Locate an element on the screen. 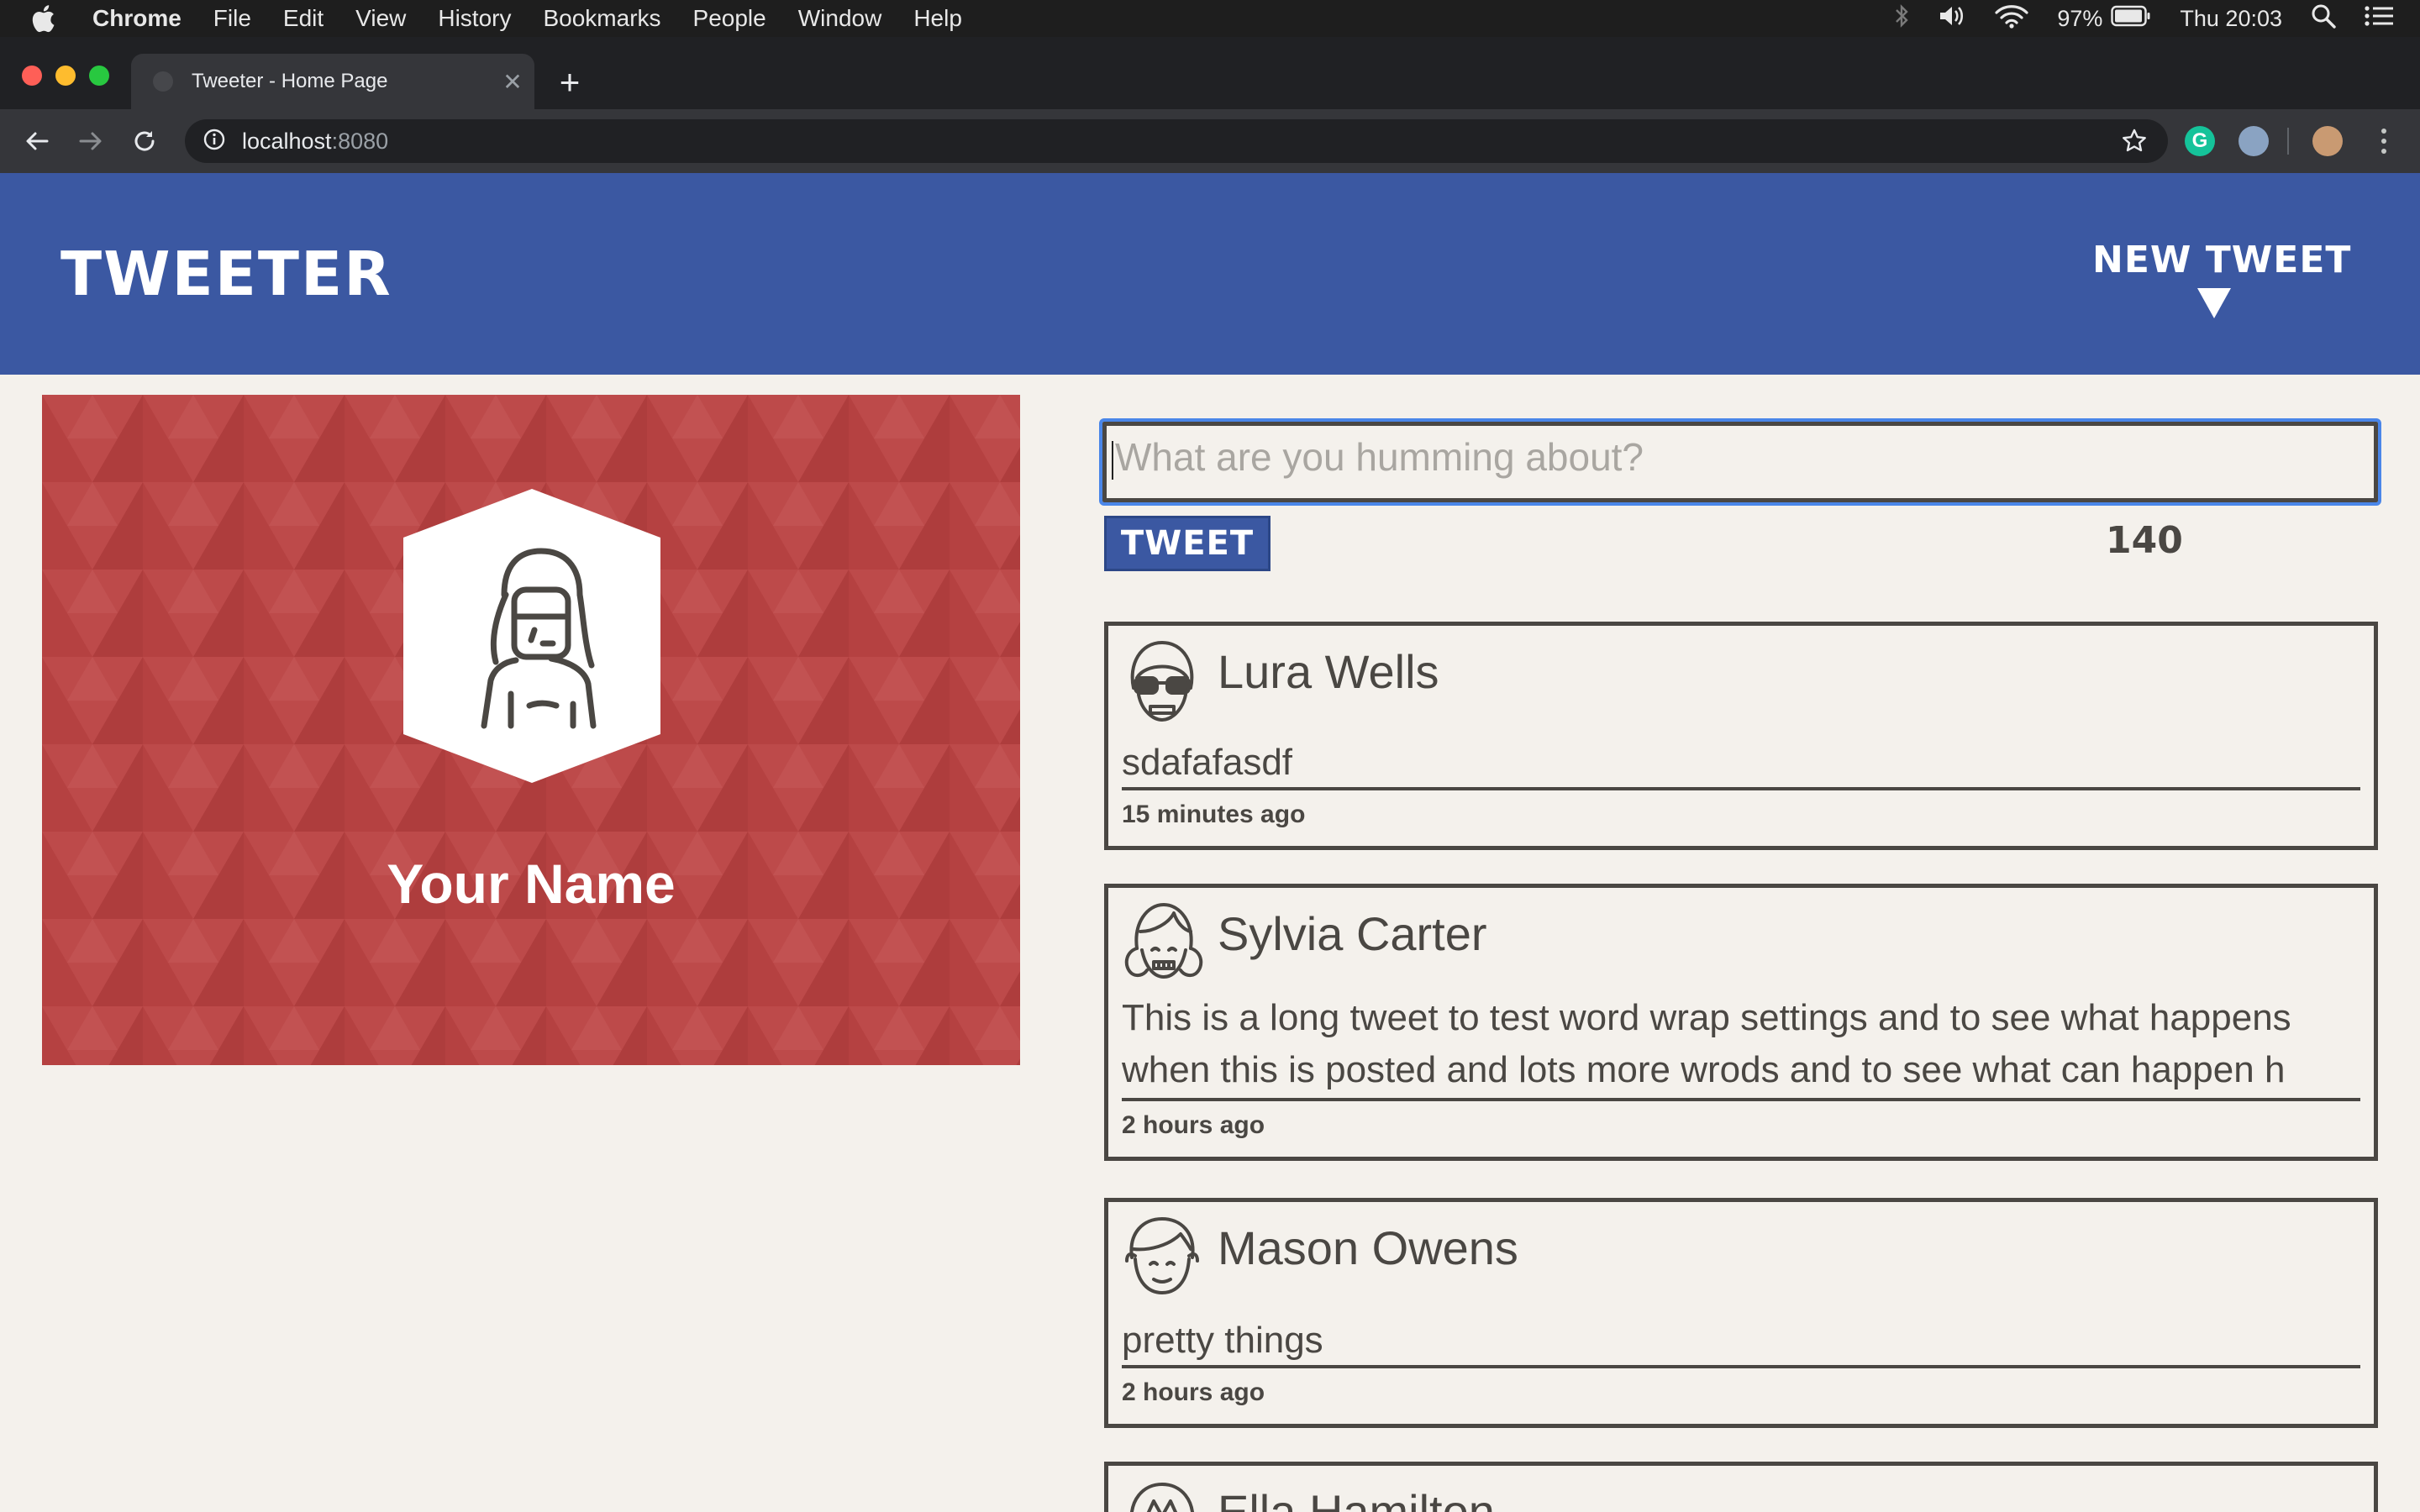  toolbar-divider is located at coordinates (2288, 141).